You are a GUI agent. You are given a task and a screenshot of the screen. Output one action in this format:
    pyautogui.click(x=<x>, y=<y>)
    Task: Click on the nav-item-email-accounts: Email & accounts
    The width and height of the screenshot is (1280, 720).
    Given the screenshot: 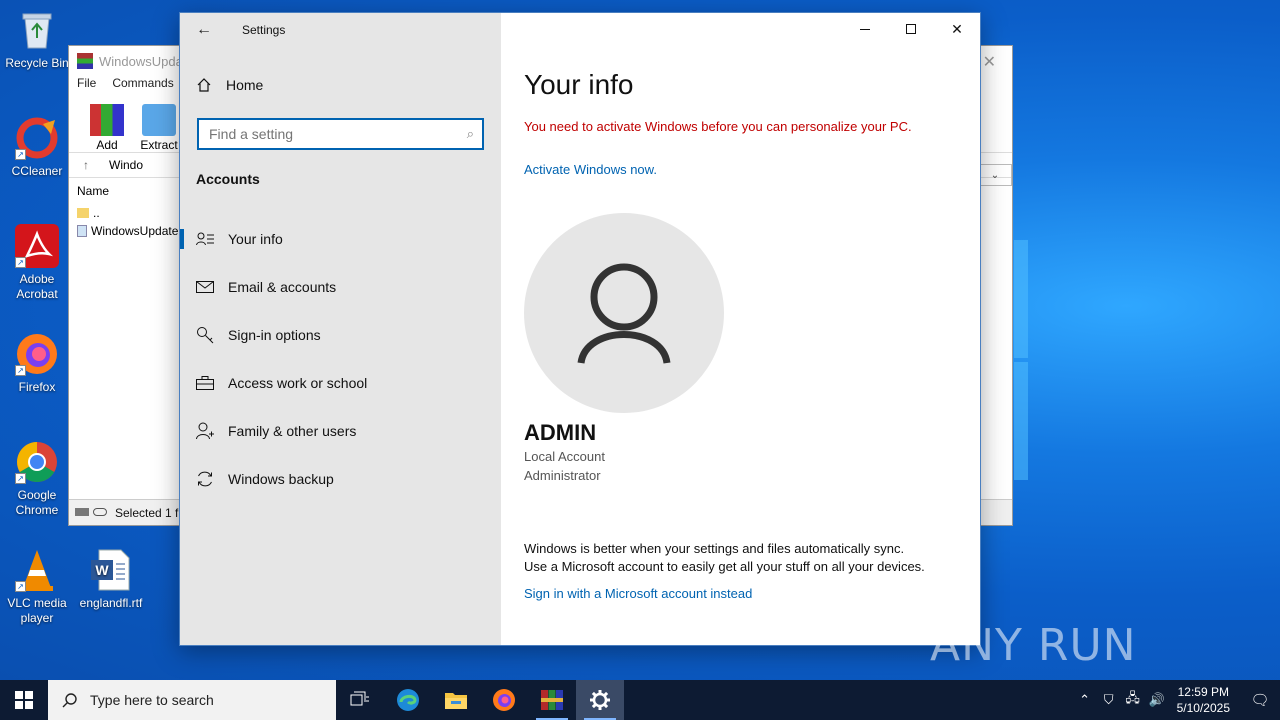 What is the action you would take?
    pyautogui.click(x=340, y=287)
    